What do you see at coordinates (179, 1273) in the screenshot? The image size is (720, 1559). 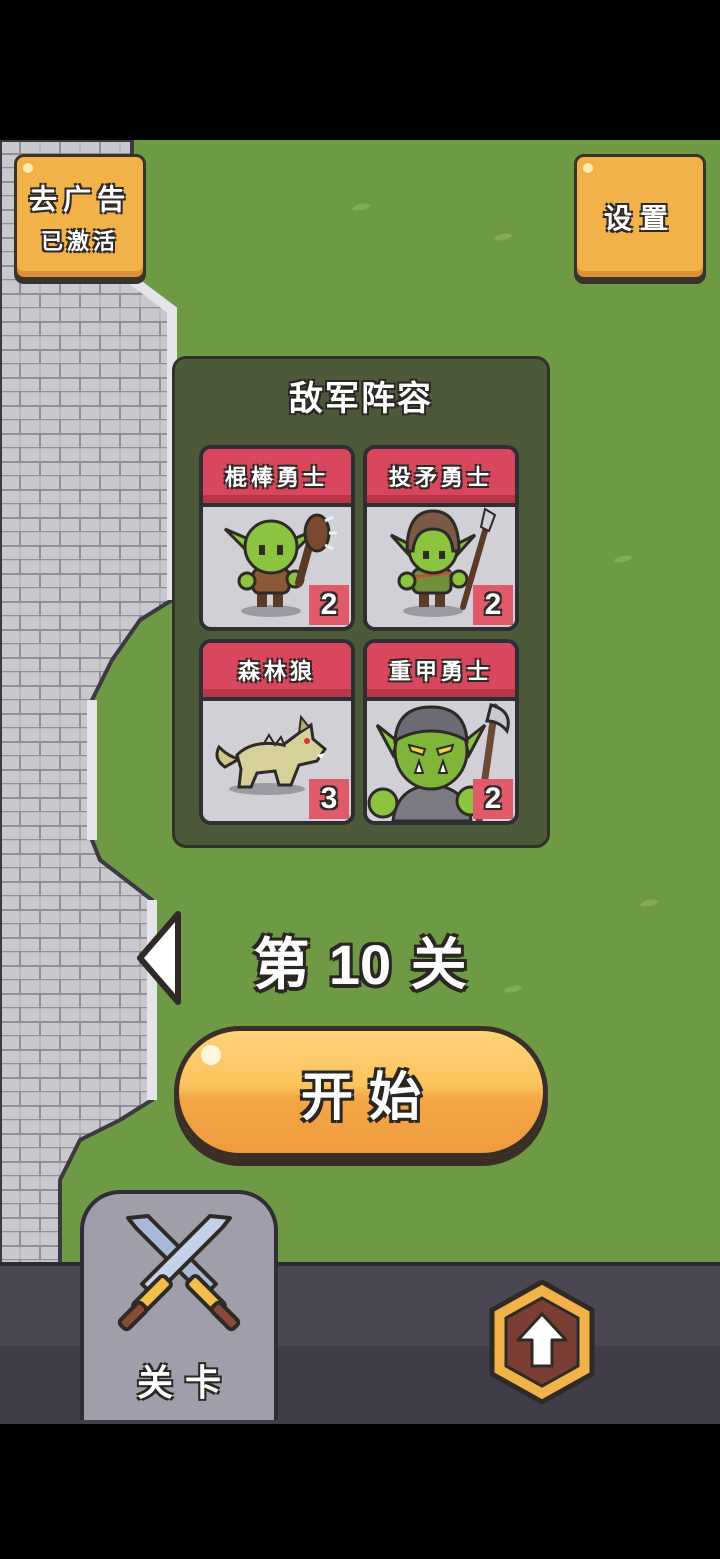 I see `crossed-swords-icon` at bounding box center [179, 1273].